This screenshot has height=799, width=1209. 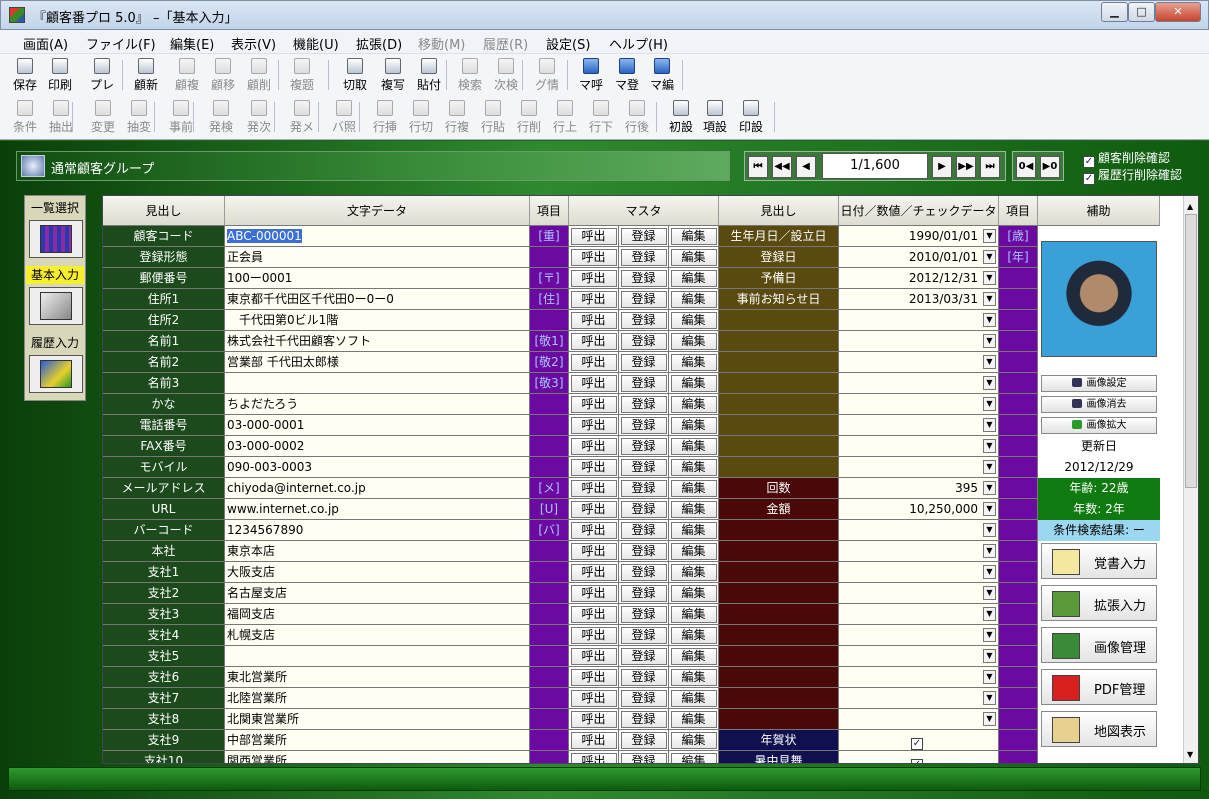 I want to click on history-input-button, so click(x=56, y=374).